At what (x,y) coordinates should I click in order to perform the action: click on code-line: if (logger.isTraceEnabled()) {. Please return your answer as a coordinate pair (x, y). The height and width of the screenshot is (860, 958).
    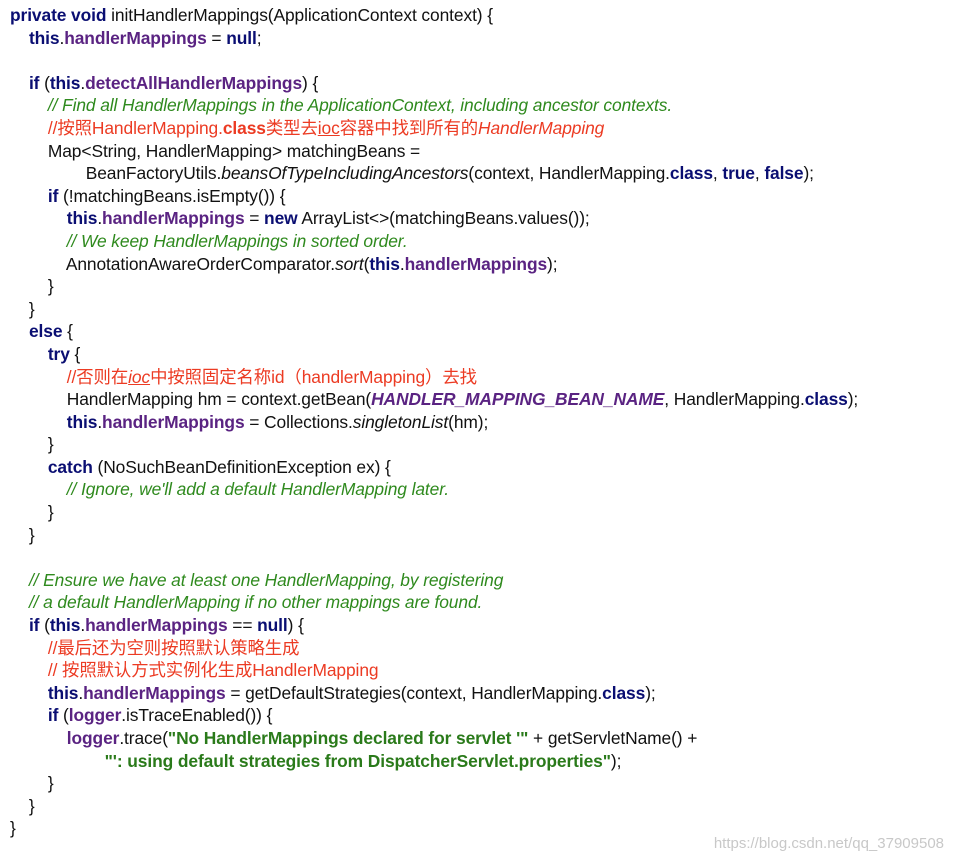
    Looking at the image, I should click on (481, 715).